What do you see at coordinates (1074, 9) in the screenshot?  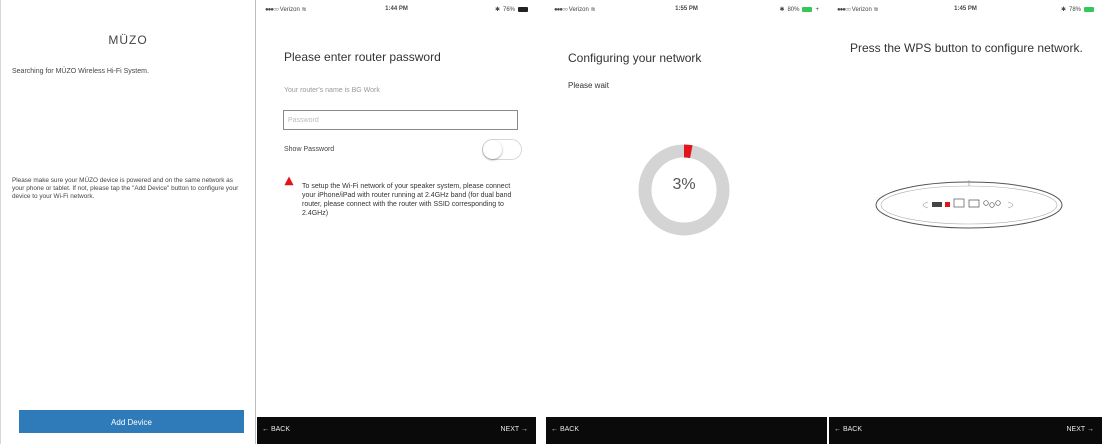 I see `battery-percent: 78%` at bounding box center [1074, 9].